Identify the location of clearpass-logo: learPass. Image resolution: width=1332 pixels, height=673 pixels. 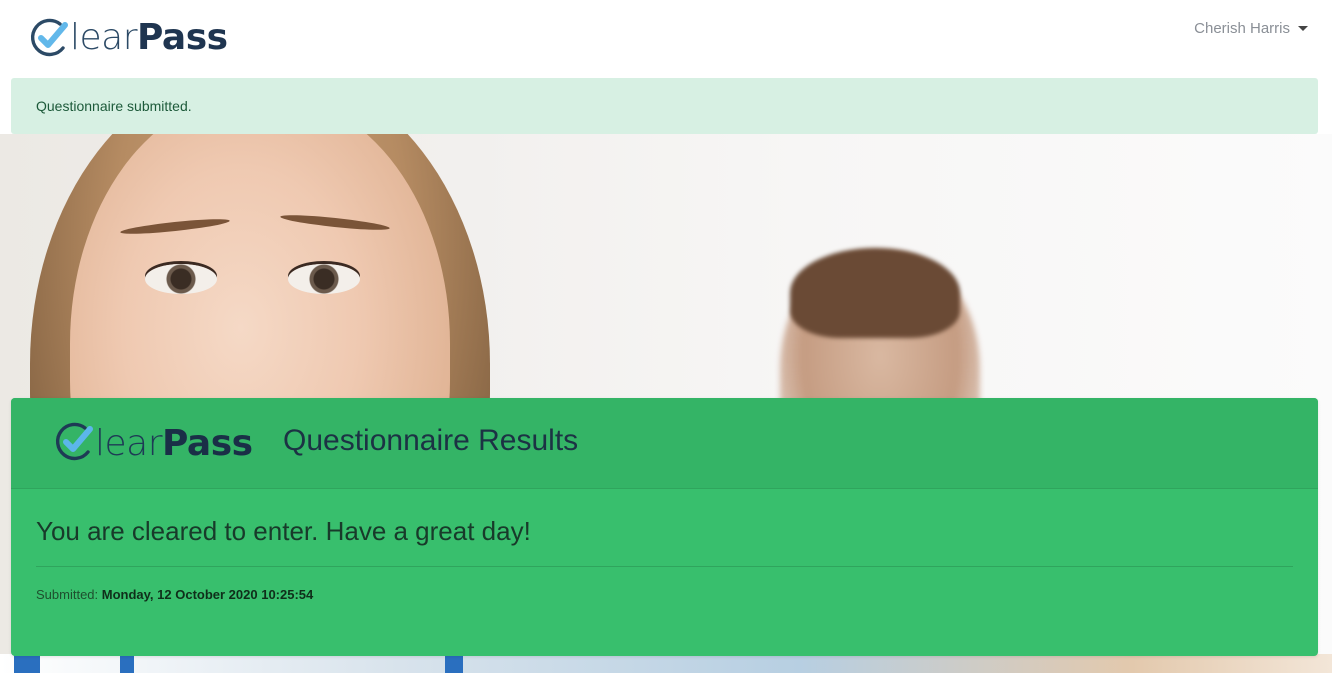
(129, 37).